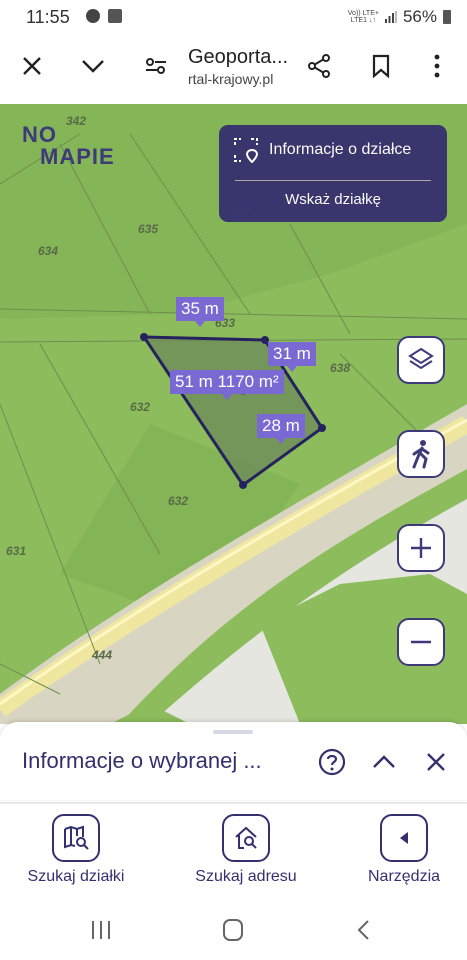  I want to click on close-tab-button, so click(32, 66).